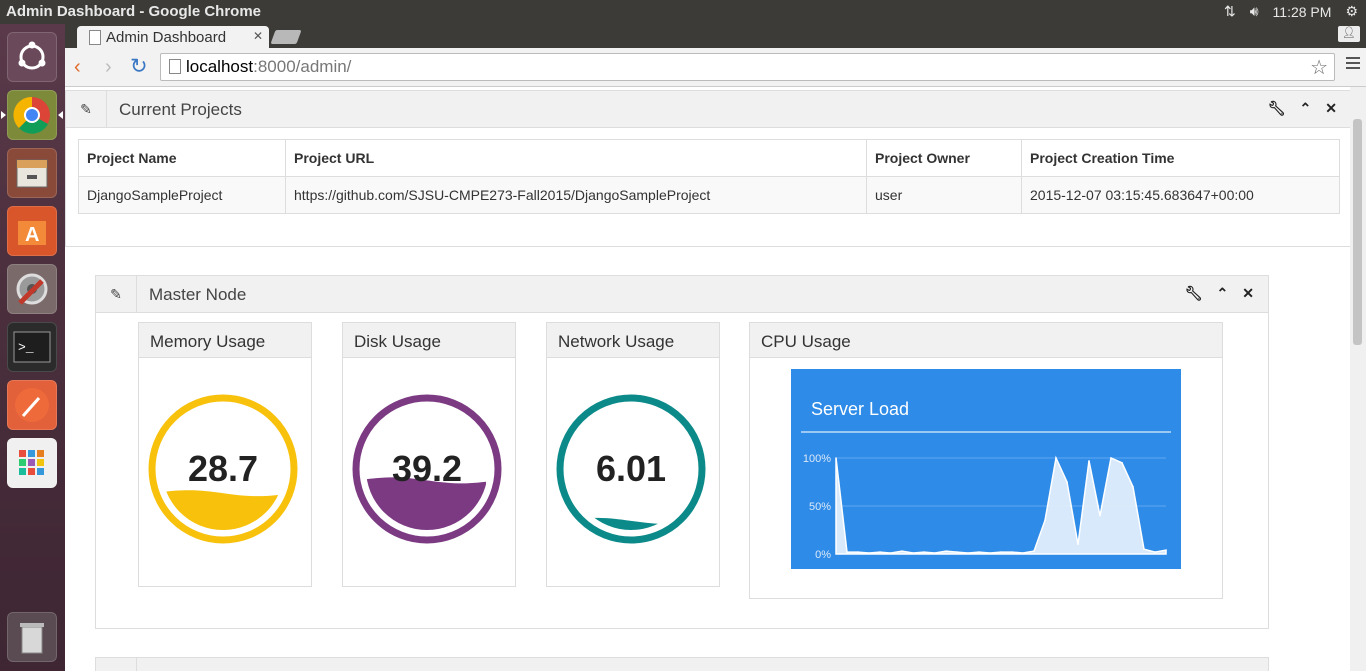 The width and height of the screenshot is (1366, 671). I want to click on settings-gear-icon: ⚙, so click(1351, 11).